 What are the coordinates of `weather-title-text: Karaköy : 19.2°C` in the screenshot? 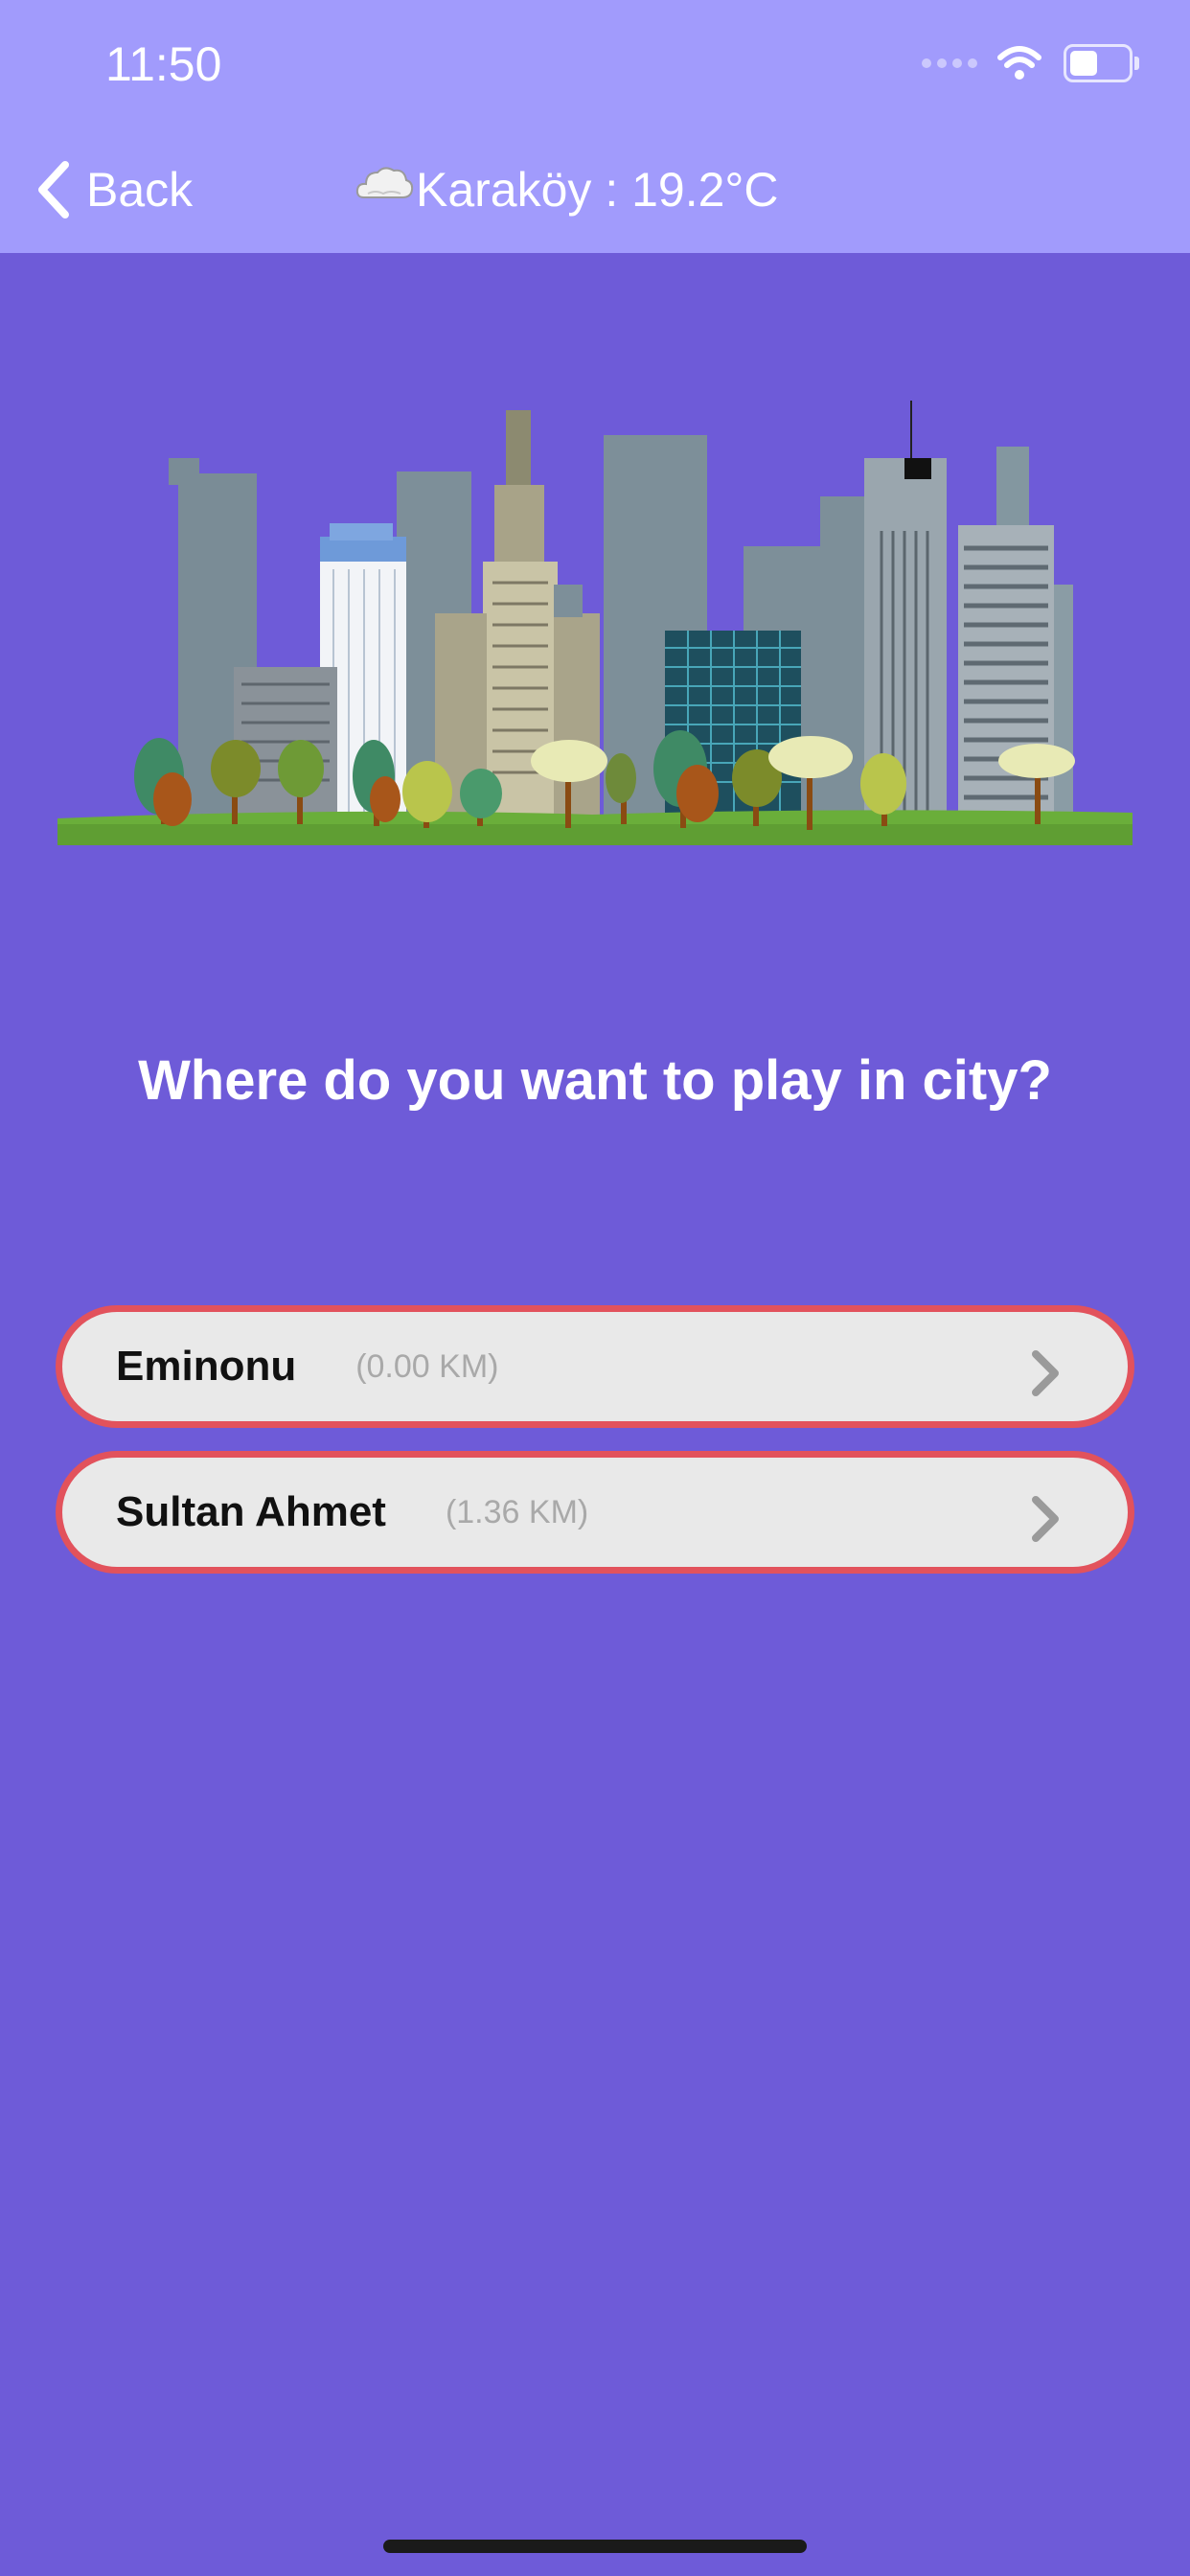 It's located at (598, 190).